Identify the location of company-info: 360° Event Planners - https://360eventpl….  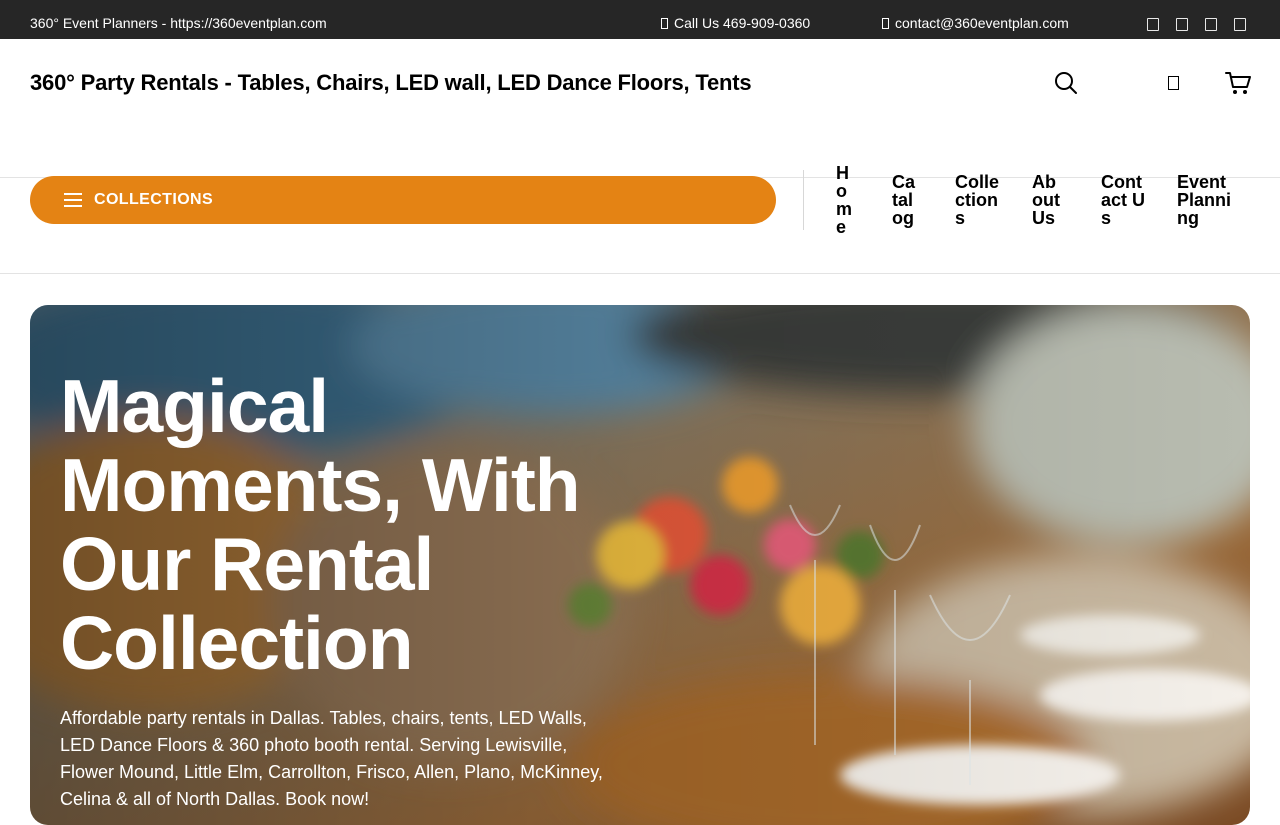
(178, 23).